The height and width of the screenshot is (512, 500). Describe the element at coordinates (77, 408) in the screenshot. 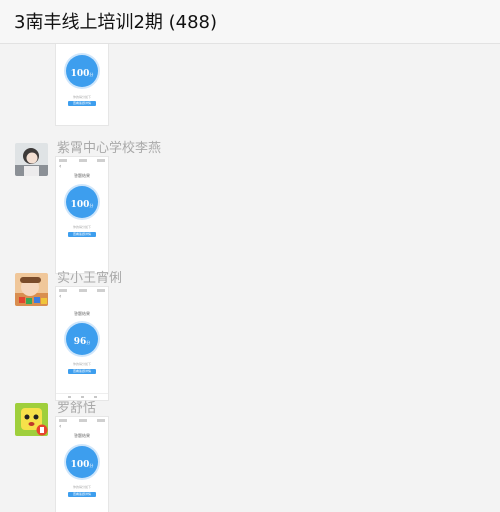

I see `sender-name: 罗舒恬` at that location.